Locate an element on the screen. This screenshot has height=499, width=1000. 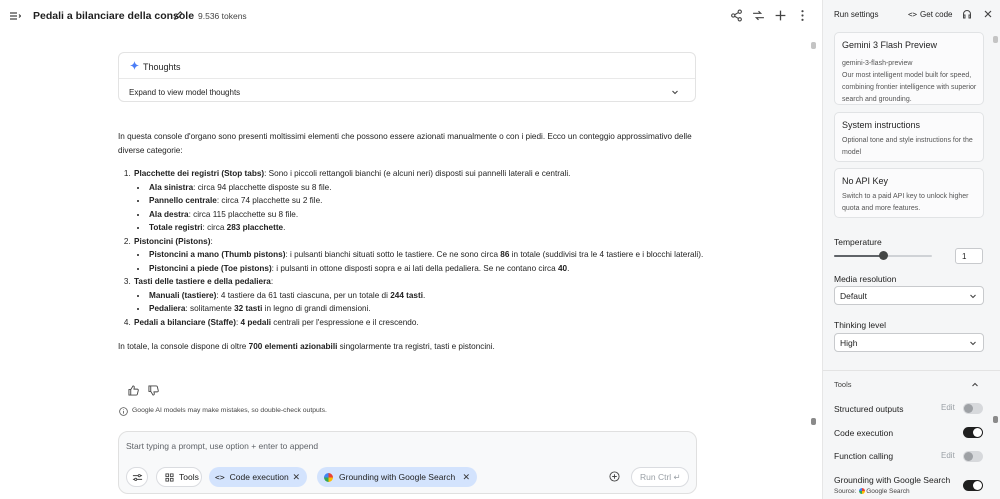
structured-outputs-toggle is located at coordinates (973, 408).